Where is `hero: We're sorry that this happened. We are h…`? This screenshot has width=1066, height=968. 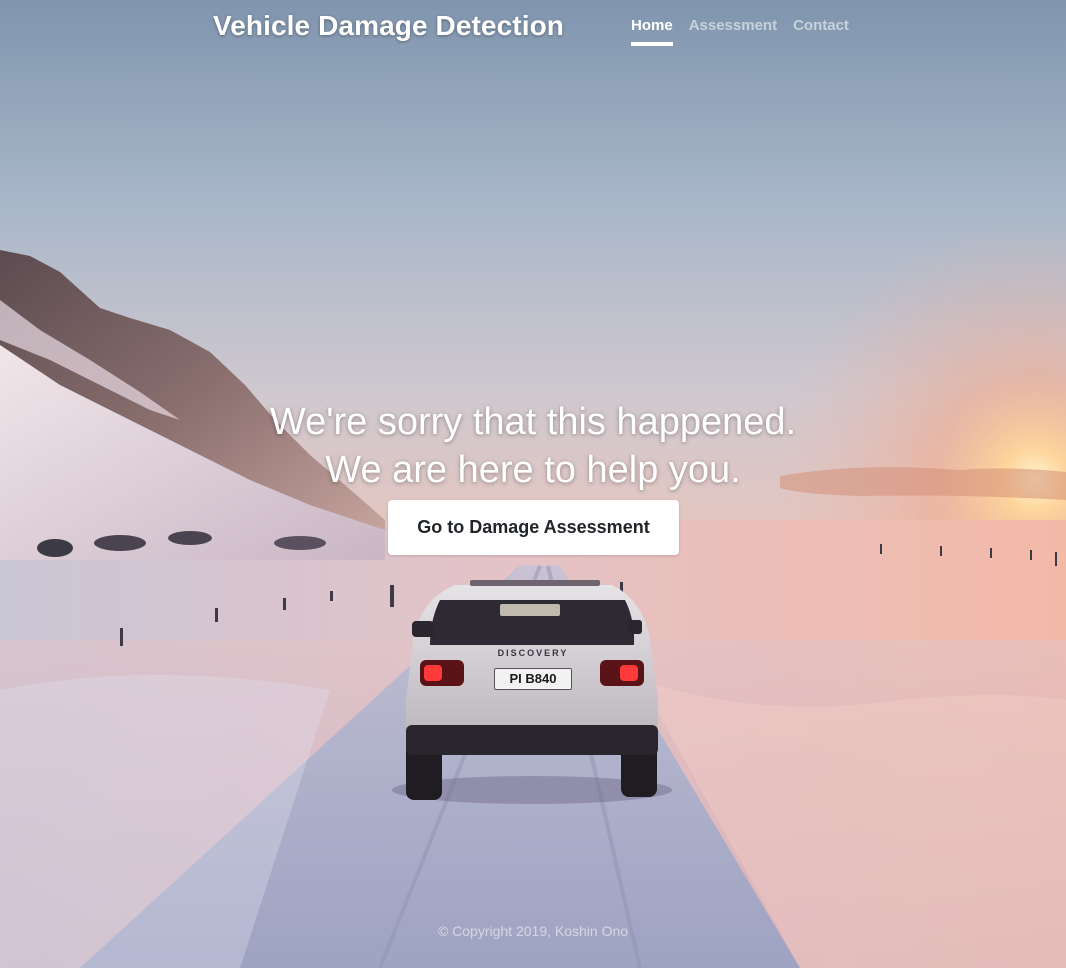
hero: We're sorry that this happened. We are h… is located at coordinates (533, 446).